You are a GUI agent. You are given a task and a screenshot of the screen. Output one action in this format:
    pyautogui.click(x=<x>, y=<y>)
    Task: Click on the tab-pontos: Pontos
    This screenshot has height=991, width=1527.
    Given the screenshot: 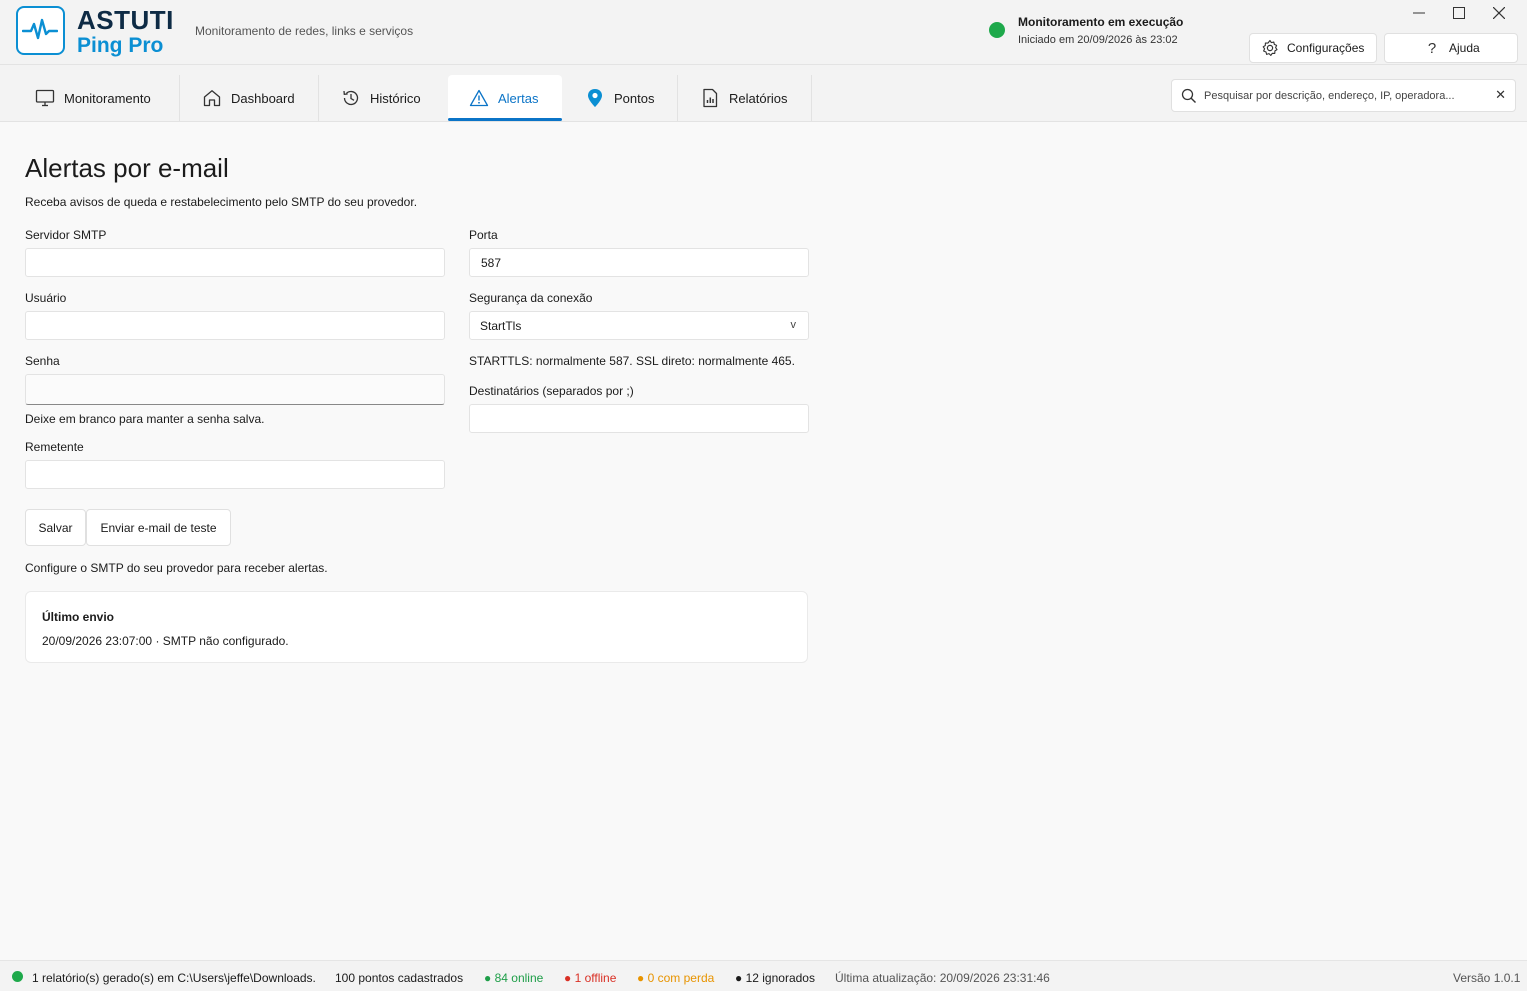 What is the action you would take?
    pyautogui.click(x=620, y=98)
    